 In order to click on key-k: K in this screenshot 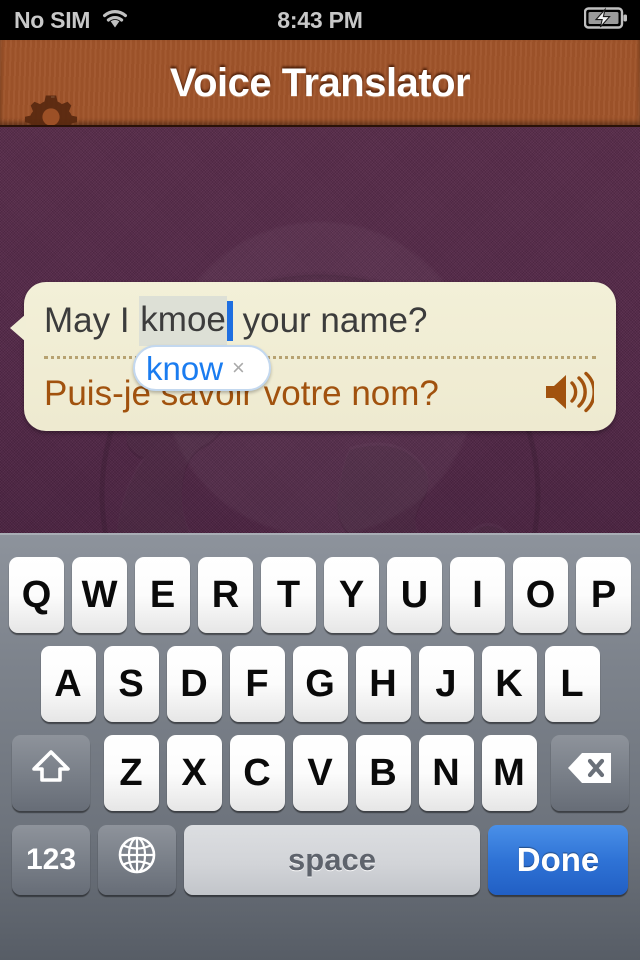, I will do `click(509, 684)`.